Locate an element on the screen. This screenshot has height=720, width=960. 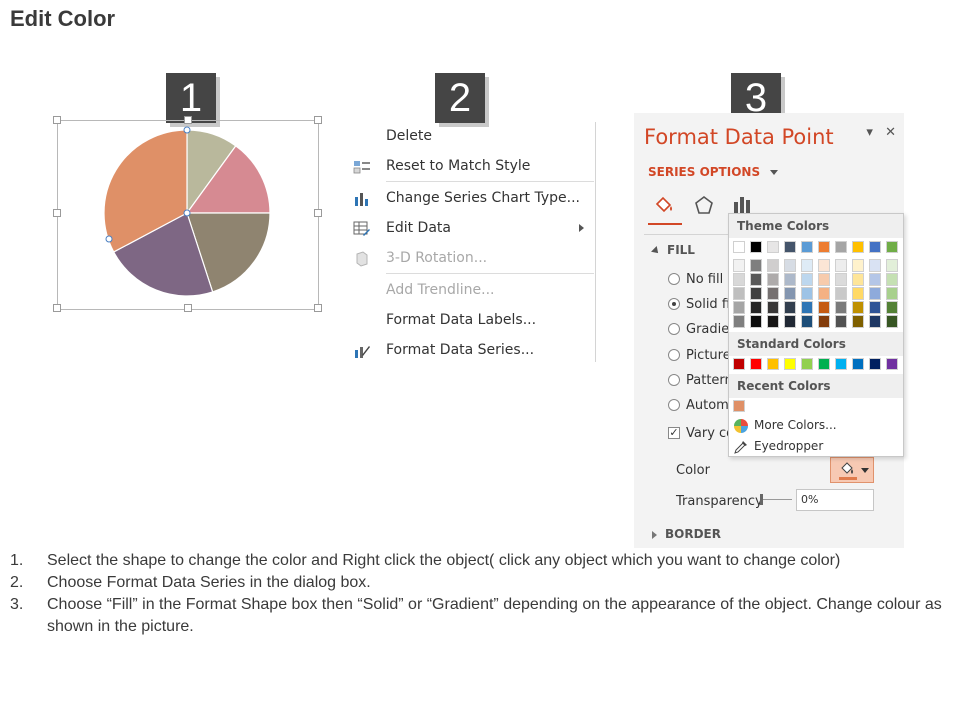
resize-handle-right is located at coordinates (318, 213).